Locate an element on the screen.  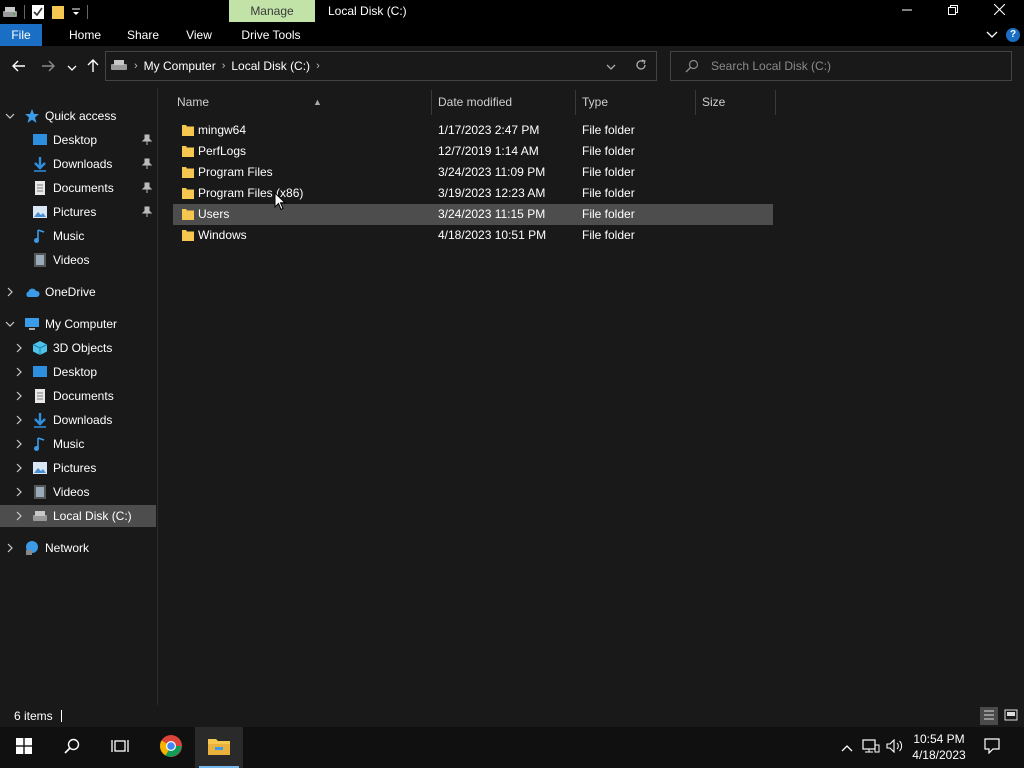
action-center-button is located at coordinates (992, 747).